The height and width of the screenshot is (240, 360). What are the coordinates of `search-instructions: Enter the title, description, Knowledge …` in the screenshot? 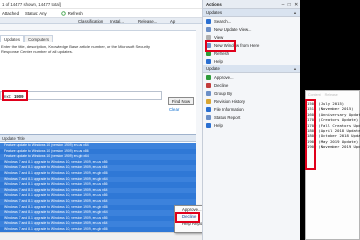 It's located at (75, 49).